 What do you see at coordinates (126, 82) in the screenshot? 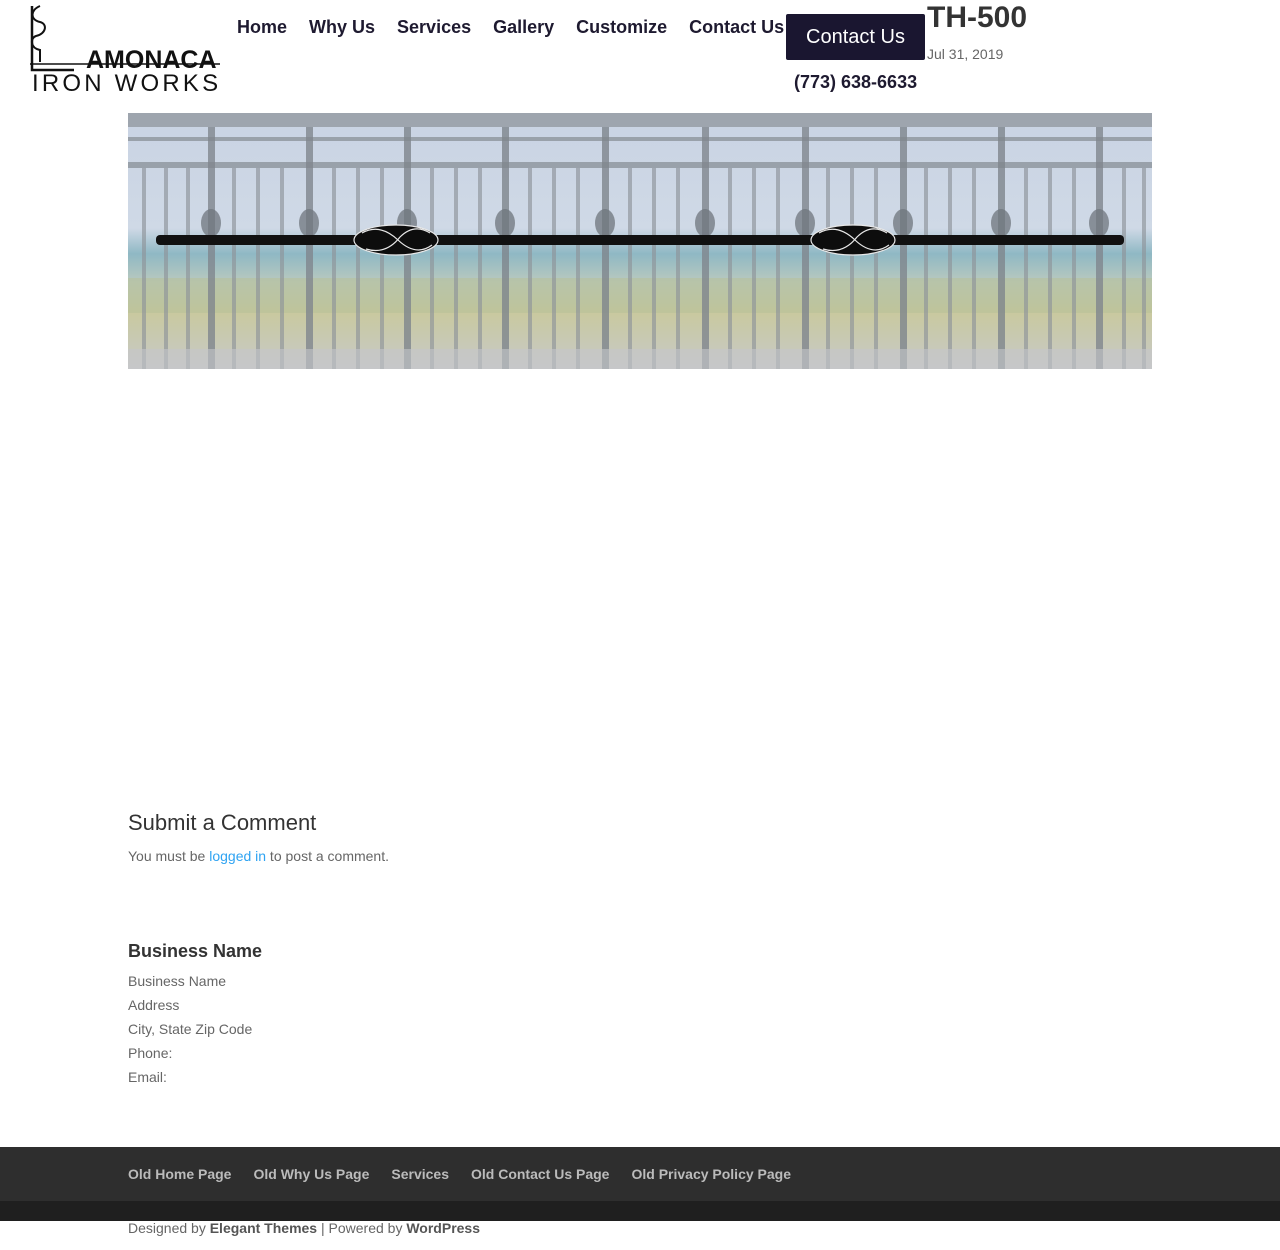
I see `logo-word-bottom: IRON WORKS` at bounding box center [126, 82].